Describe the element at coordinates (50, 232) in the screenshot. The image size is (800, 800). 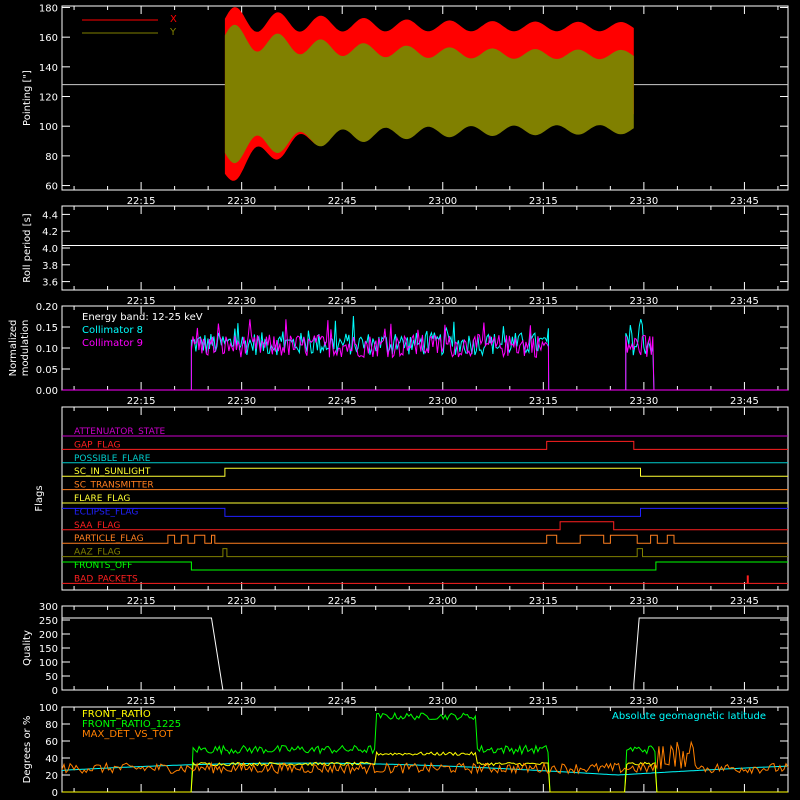
I see `y-tick-label: 4.2` at that location.